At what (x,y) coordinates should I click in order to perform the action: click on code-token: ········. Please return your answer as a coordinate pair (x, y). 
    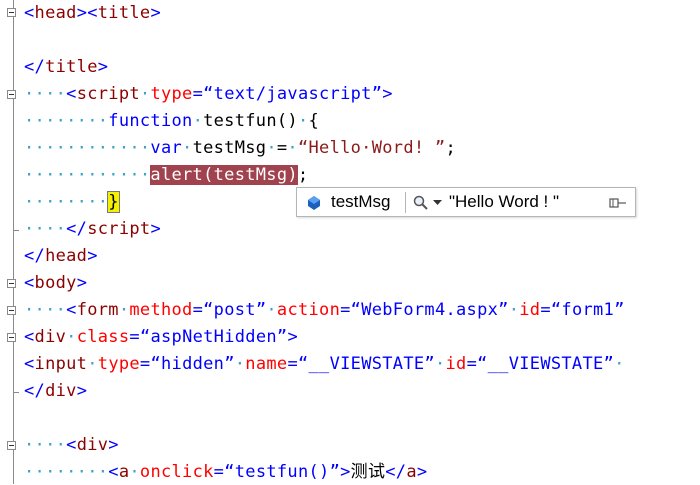
    Looking at the image, I should click on (66, 202).